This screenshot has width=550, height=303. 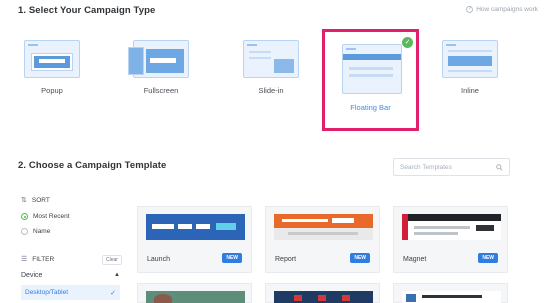 What do you see at coordinates (52, 59) in the screenshot?
I see `popup-illustration-icon` at bounding box center [52, 59].